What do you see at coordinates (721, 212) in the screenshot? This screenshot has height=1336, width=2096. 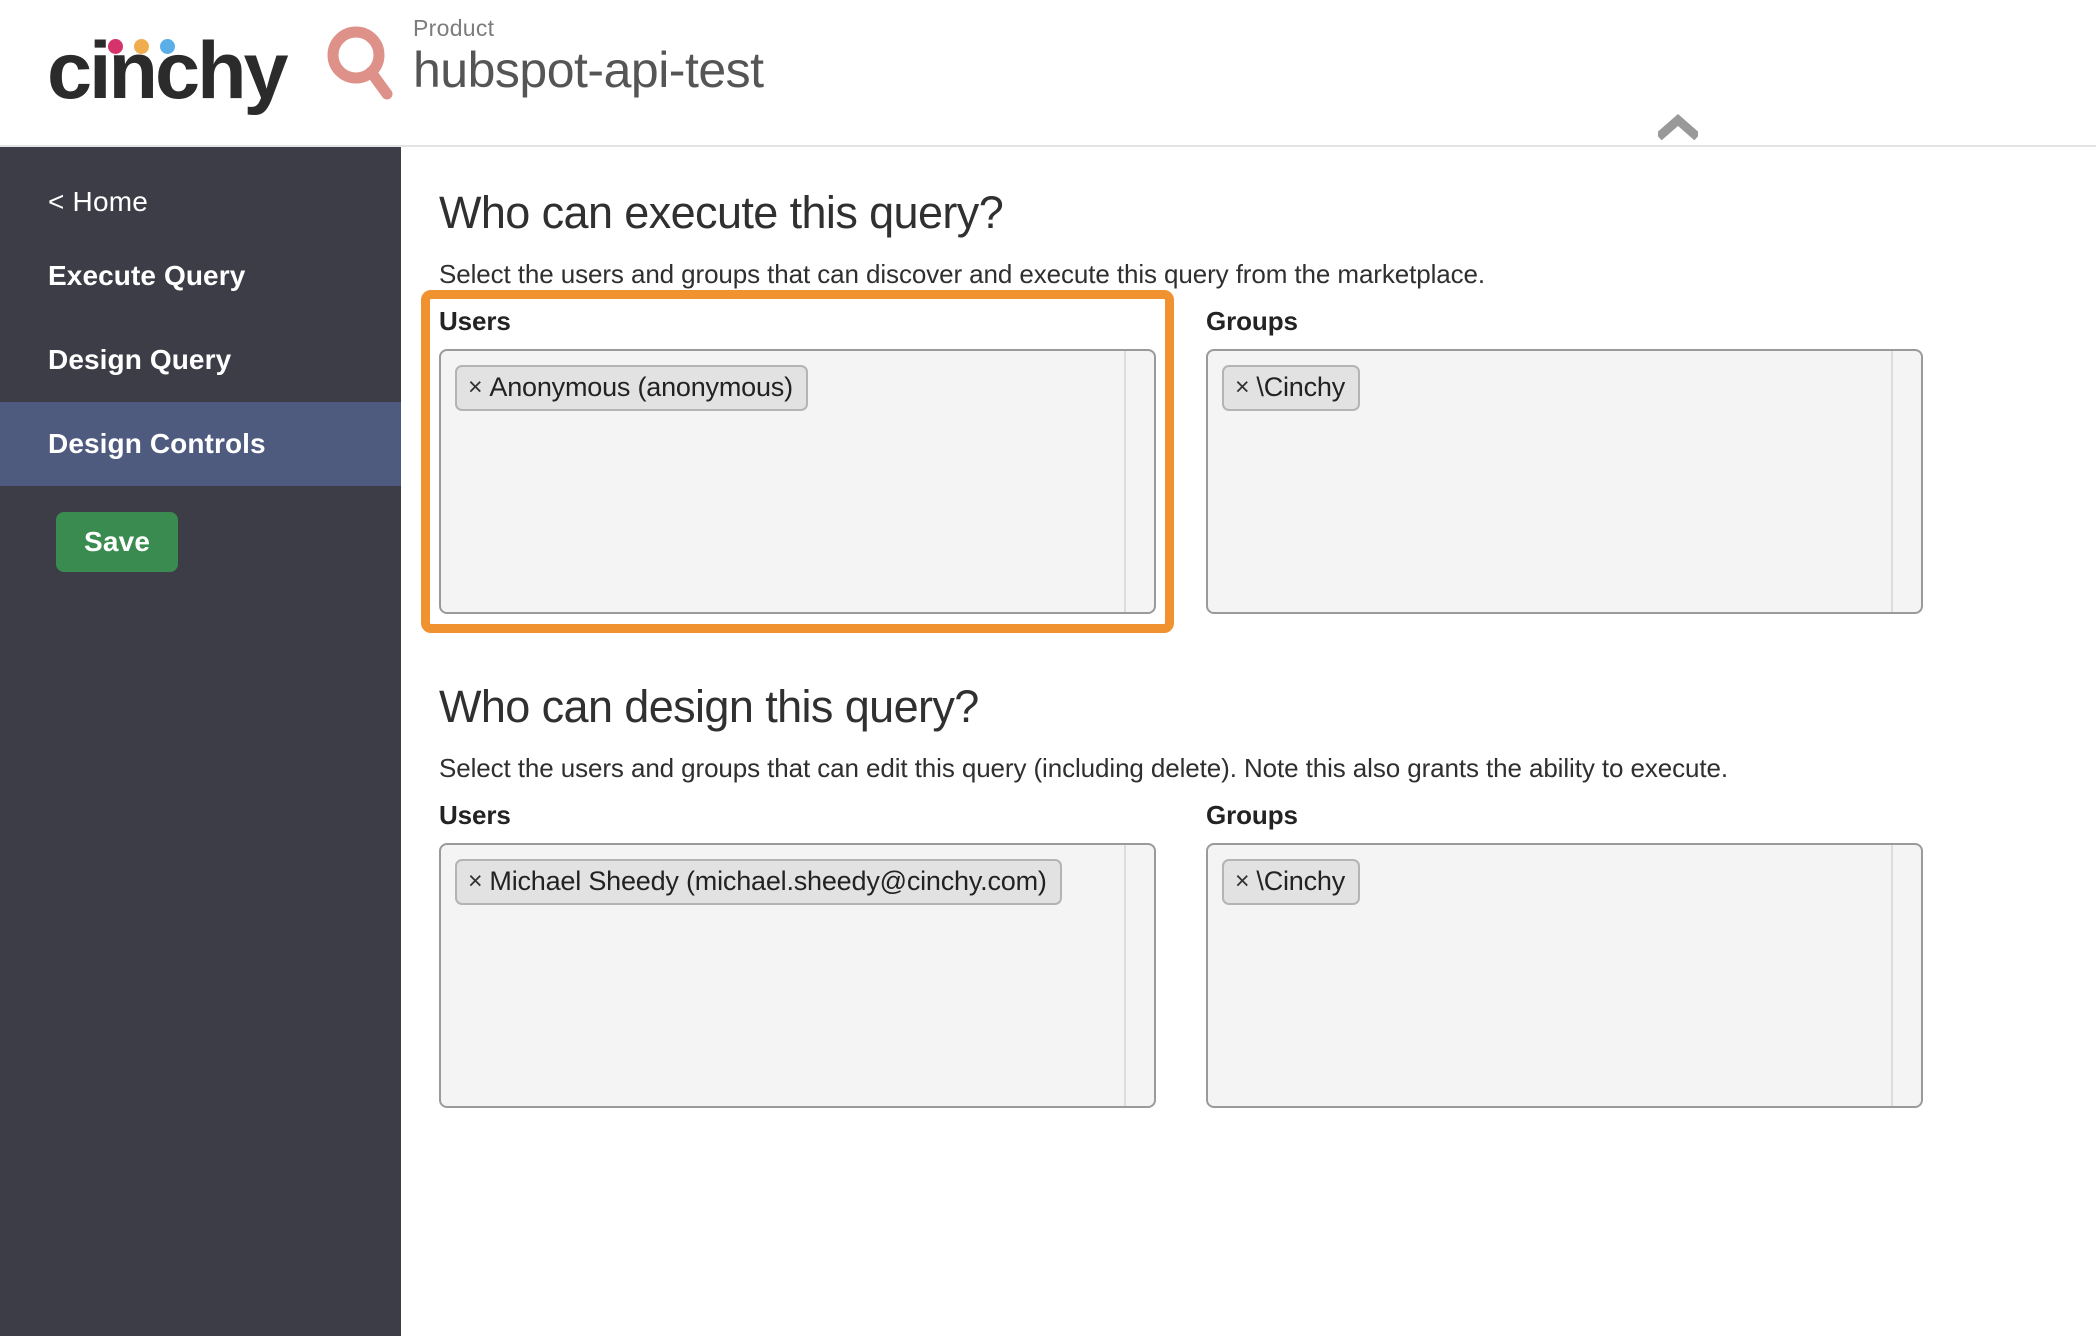 I see `section-title-execute: Who can execute this query?` at bounding box center [721, 212].